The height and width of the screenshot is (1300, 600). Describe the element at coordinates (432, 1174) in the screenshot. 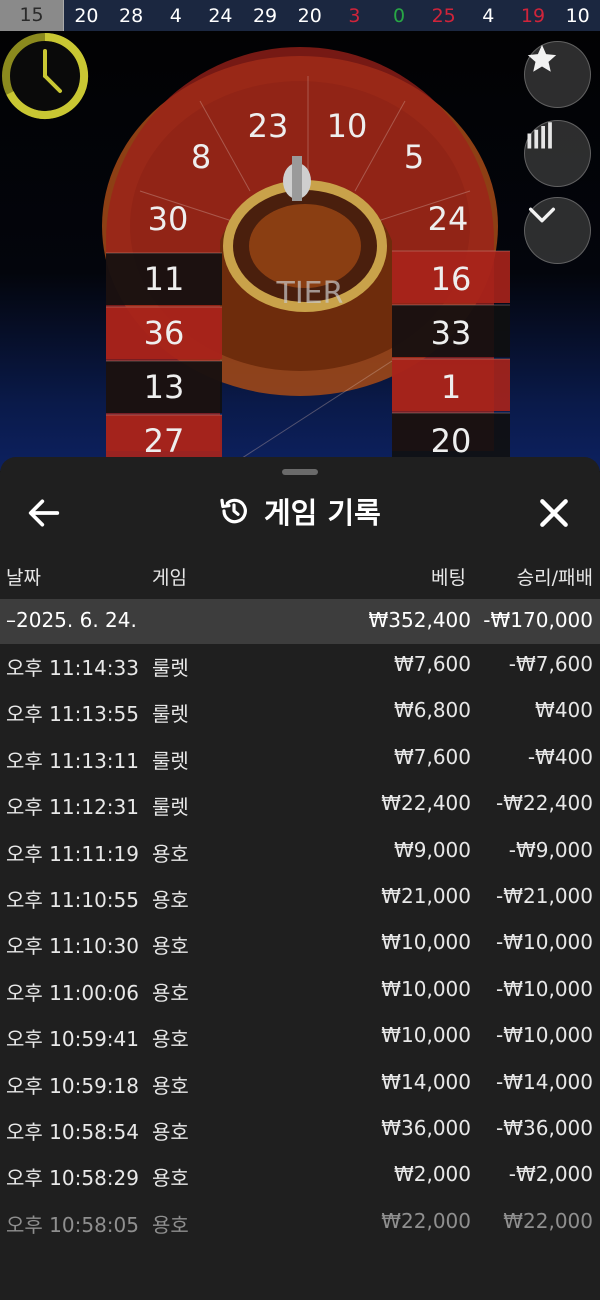

I see `row-bet: ₩2,000` at that location.